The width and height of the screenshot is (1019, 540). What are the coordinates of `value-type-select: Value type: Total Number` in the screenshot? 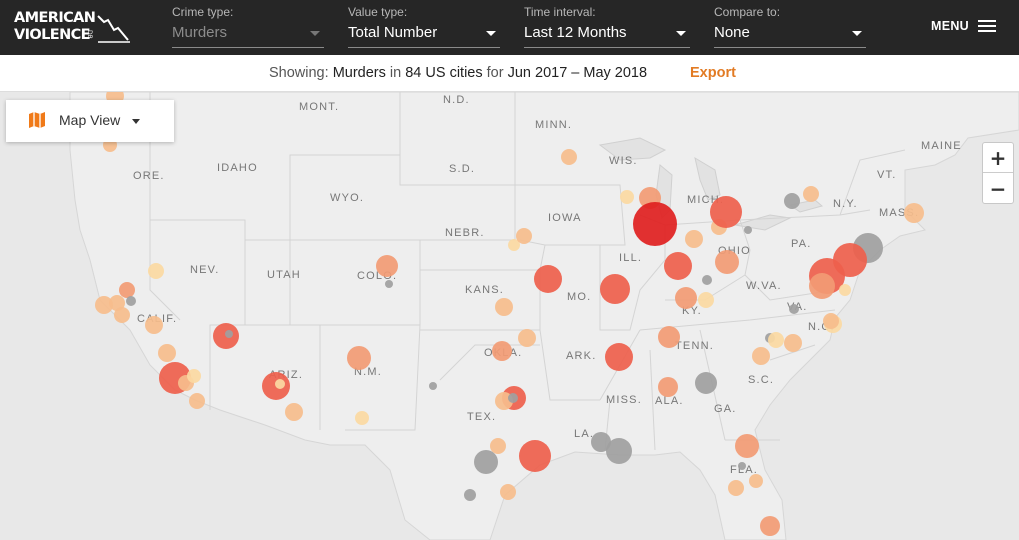 It's located at (424, 26).